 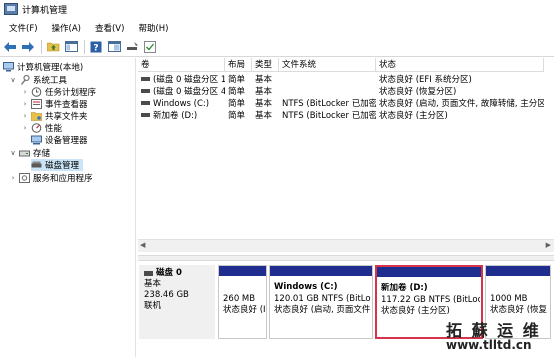 What do you see at coordinates (50, 81) in the screenshot?
I see `tree-label-system-tools: 系统工具` at bounding box center [50, 81].